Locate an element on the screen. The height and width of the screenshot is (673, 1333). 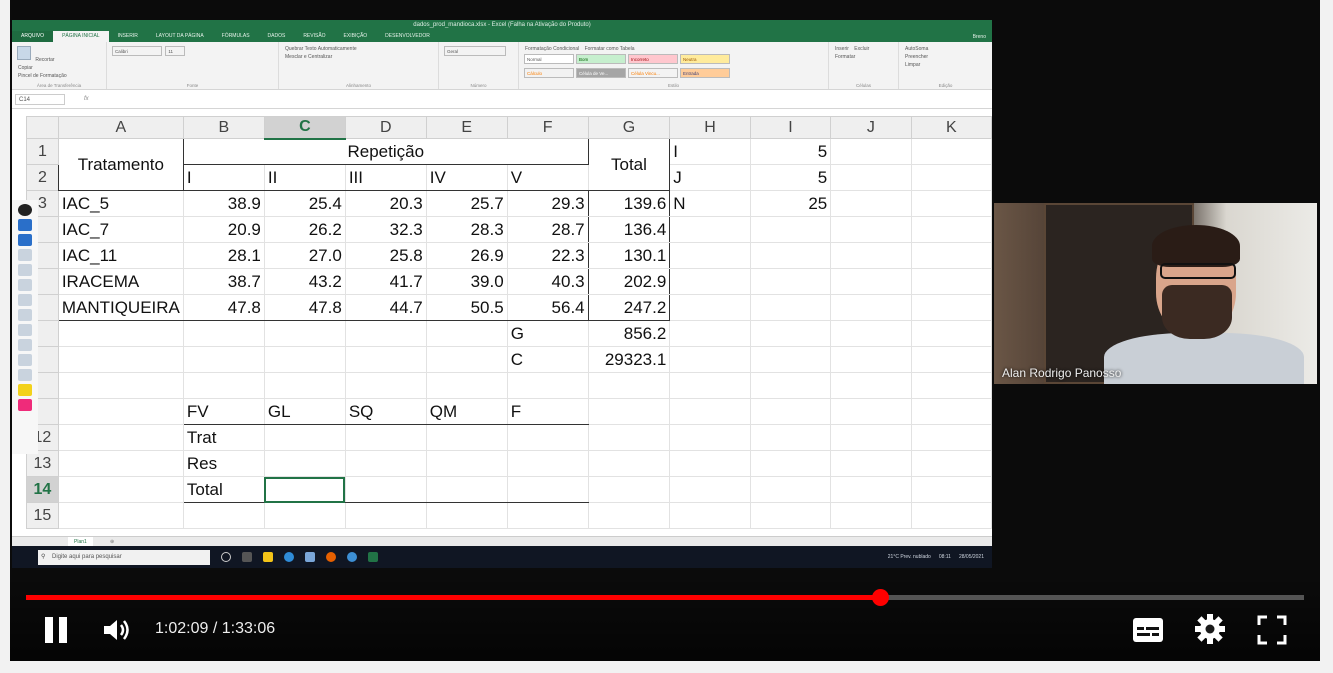
pause-button is located at coordinates (56, 630).